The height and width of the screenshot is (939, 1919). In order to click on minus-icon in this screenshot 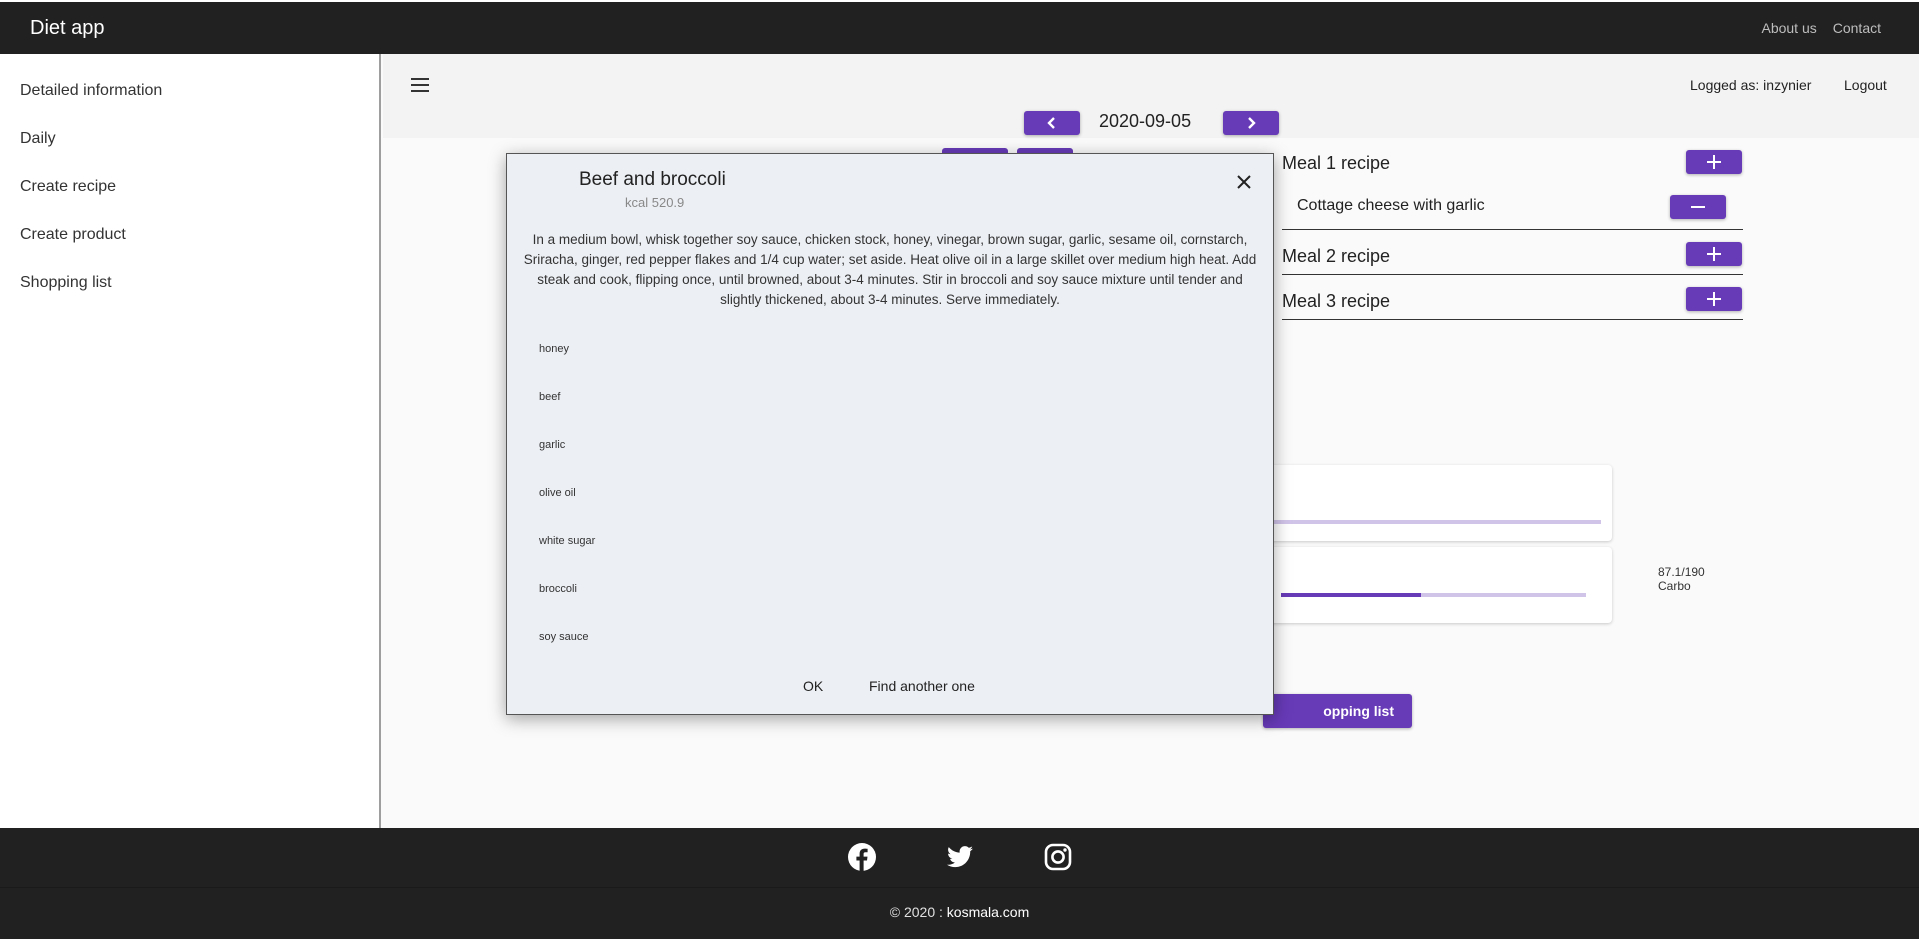, I will do `click(1698, 207)`.